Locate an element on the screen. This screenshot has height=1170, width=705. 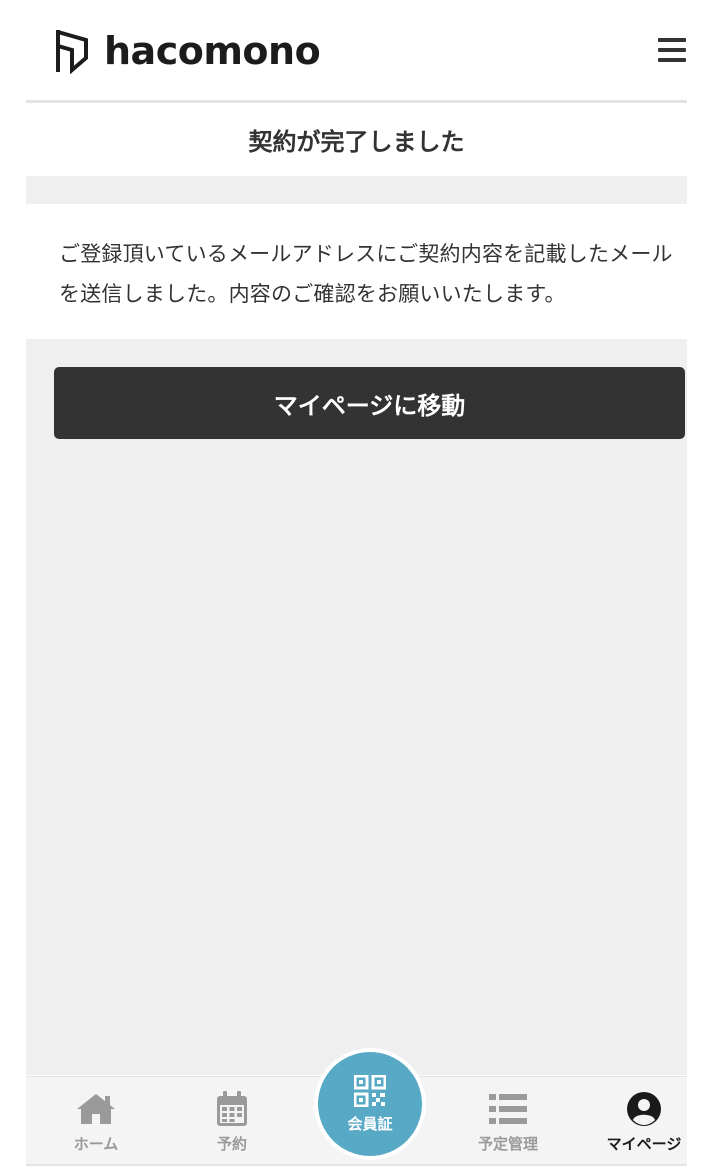
member-card-button: 会員証 is located at coordinates (370, 1104).